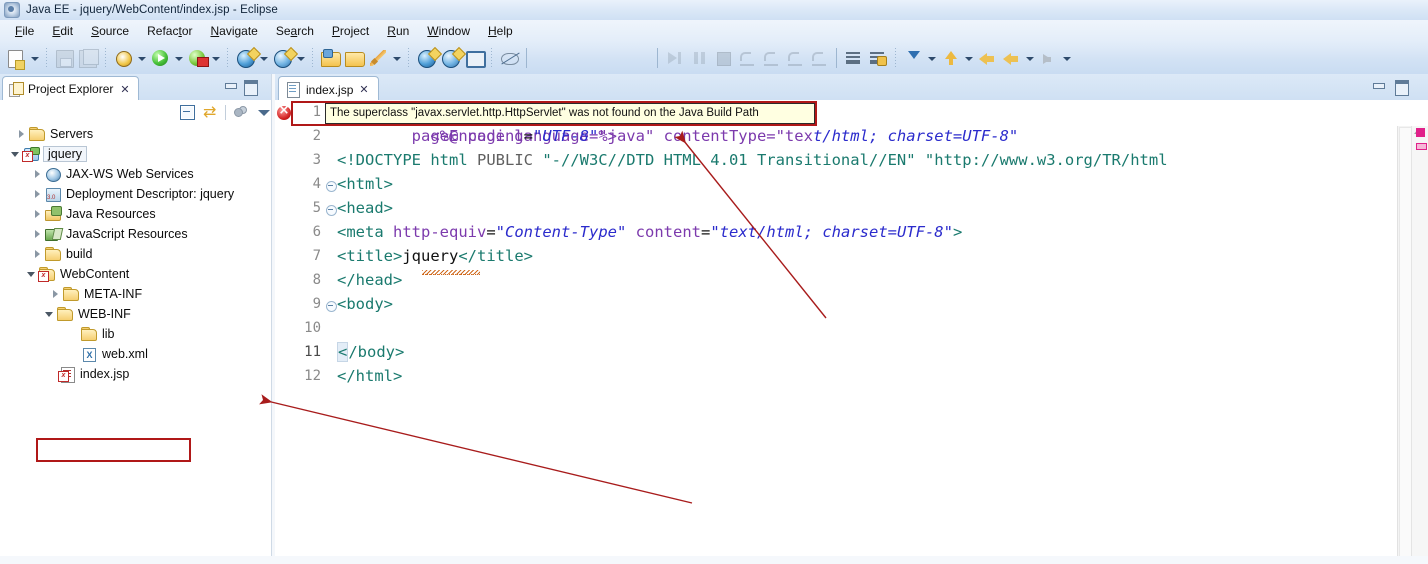 The height and width of the screenshot is (564, 1428). I want to click on step-return-icon, so click(819, 58).